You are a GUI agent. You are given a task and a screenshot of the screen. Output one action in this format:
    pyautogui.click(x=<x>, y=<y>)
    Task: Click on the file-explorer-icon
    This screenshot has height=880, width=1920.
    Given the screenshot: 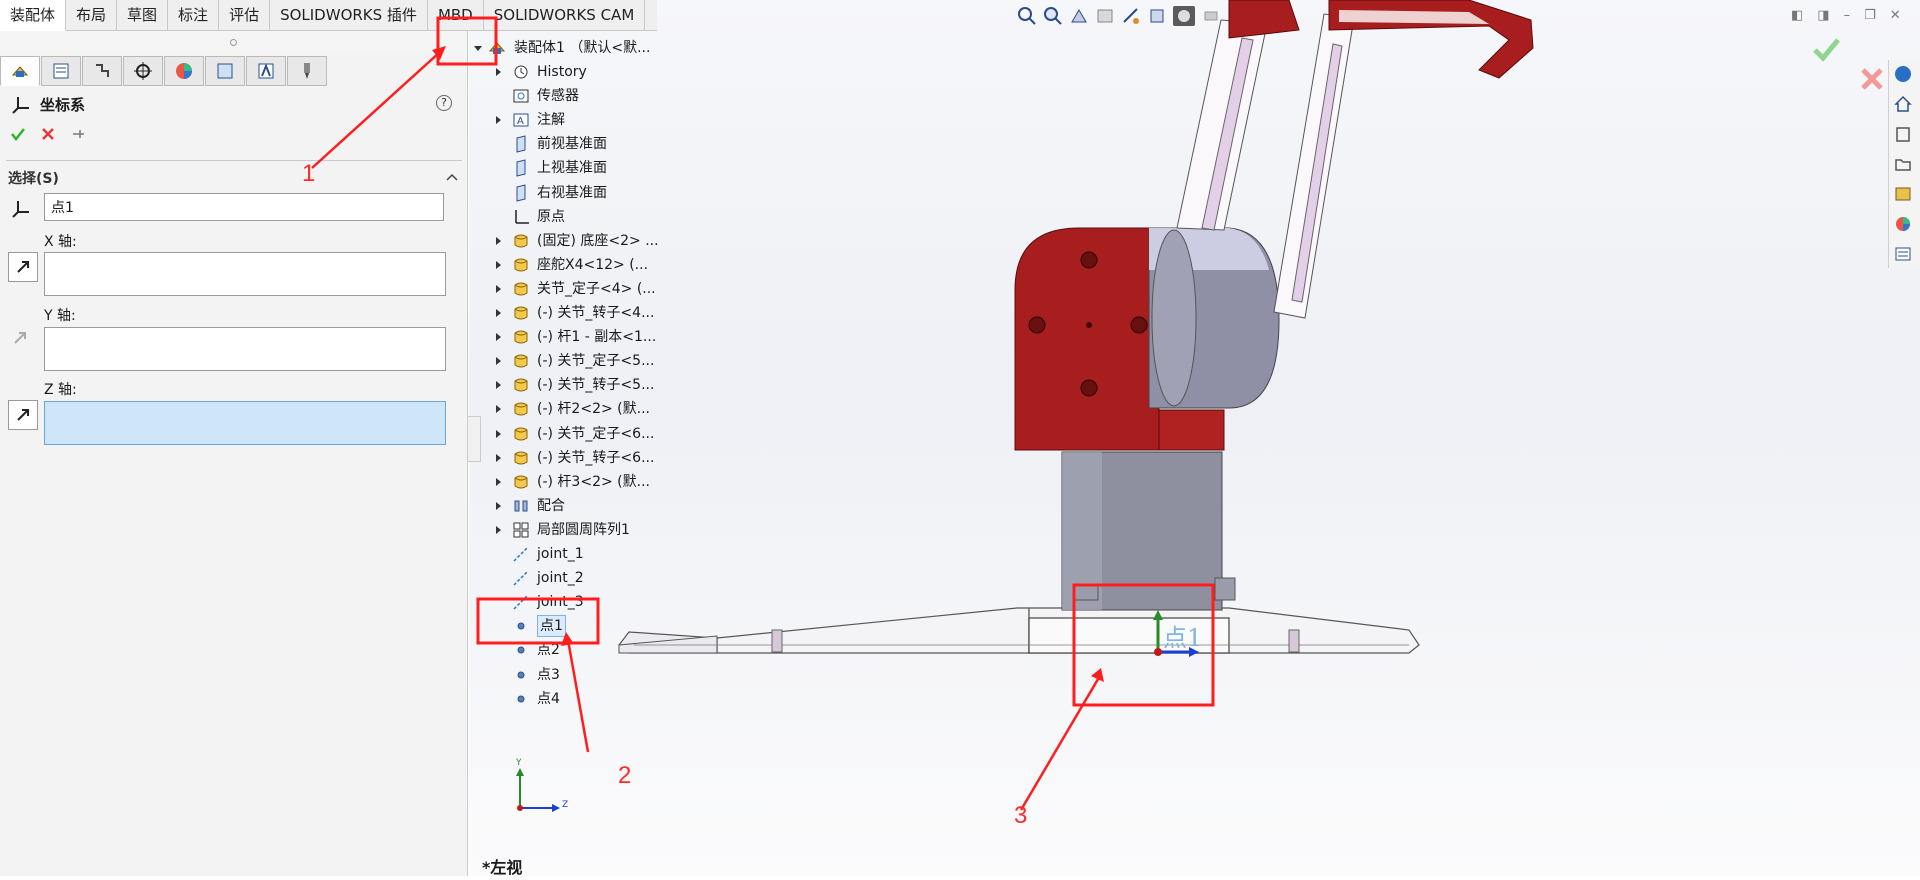 What is the action you would take?
    pyautogui.click(x=1903, y=164)
    